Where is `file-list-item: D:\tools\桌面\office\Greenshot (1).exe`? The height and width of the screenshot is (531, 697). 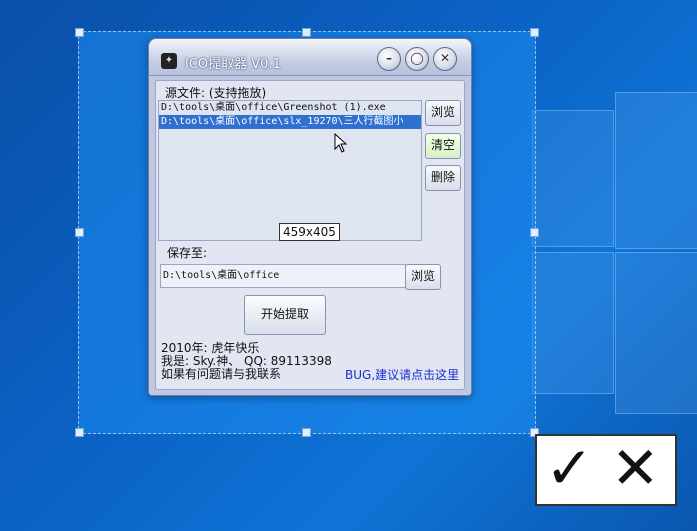
file-list-item: D:\tools\桌面\office\Greenshot (1).exe is located at coordinates (290, 108).